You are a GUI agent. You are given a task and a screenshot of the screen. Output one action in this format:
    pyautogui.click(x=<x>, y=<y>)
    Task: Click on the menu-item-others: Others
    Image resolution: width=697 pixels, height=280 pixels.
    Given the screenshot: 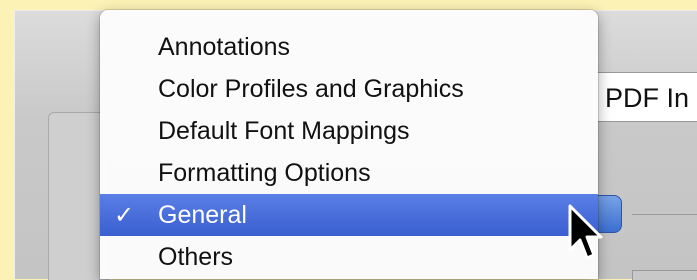 What is the action you would take?
    pyautogui.click(x=349, y=257)
    